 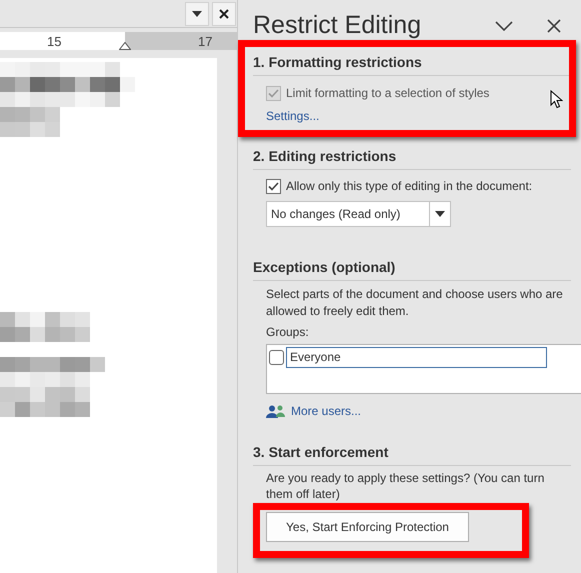 What do you see at coordinates (406, 486) in the screenshot?
I see `description-text: Are you ready to apply these settings? (You can turn them off later)` at bounding box center [406, 486].